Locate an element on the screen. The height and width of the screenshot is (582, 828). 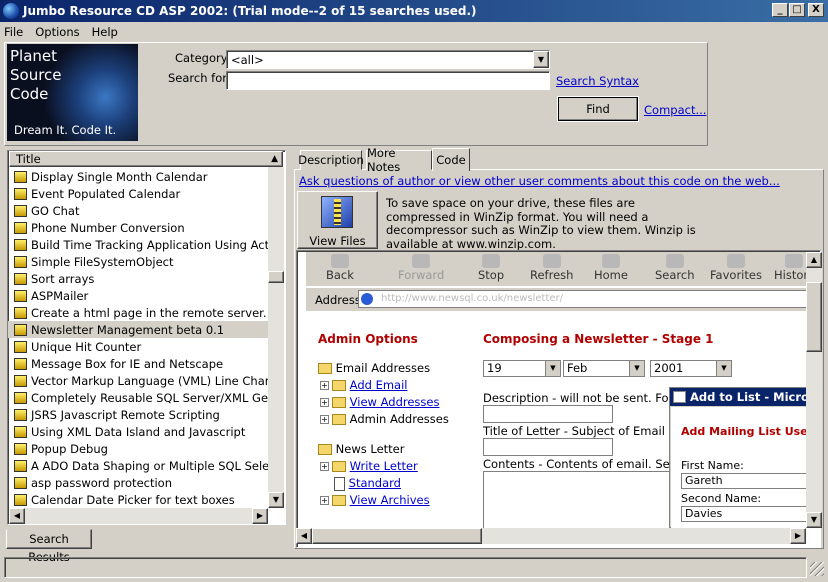
list-item: GO Chat is located at coordinates (139, 210).